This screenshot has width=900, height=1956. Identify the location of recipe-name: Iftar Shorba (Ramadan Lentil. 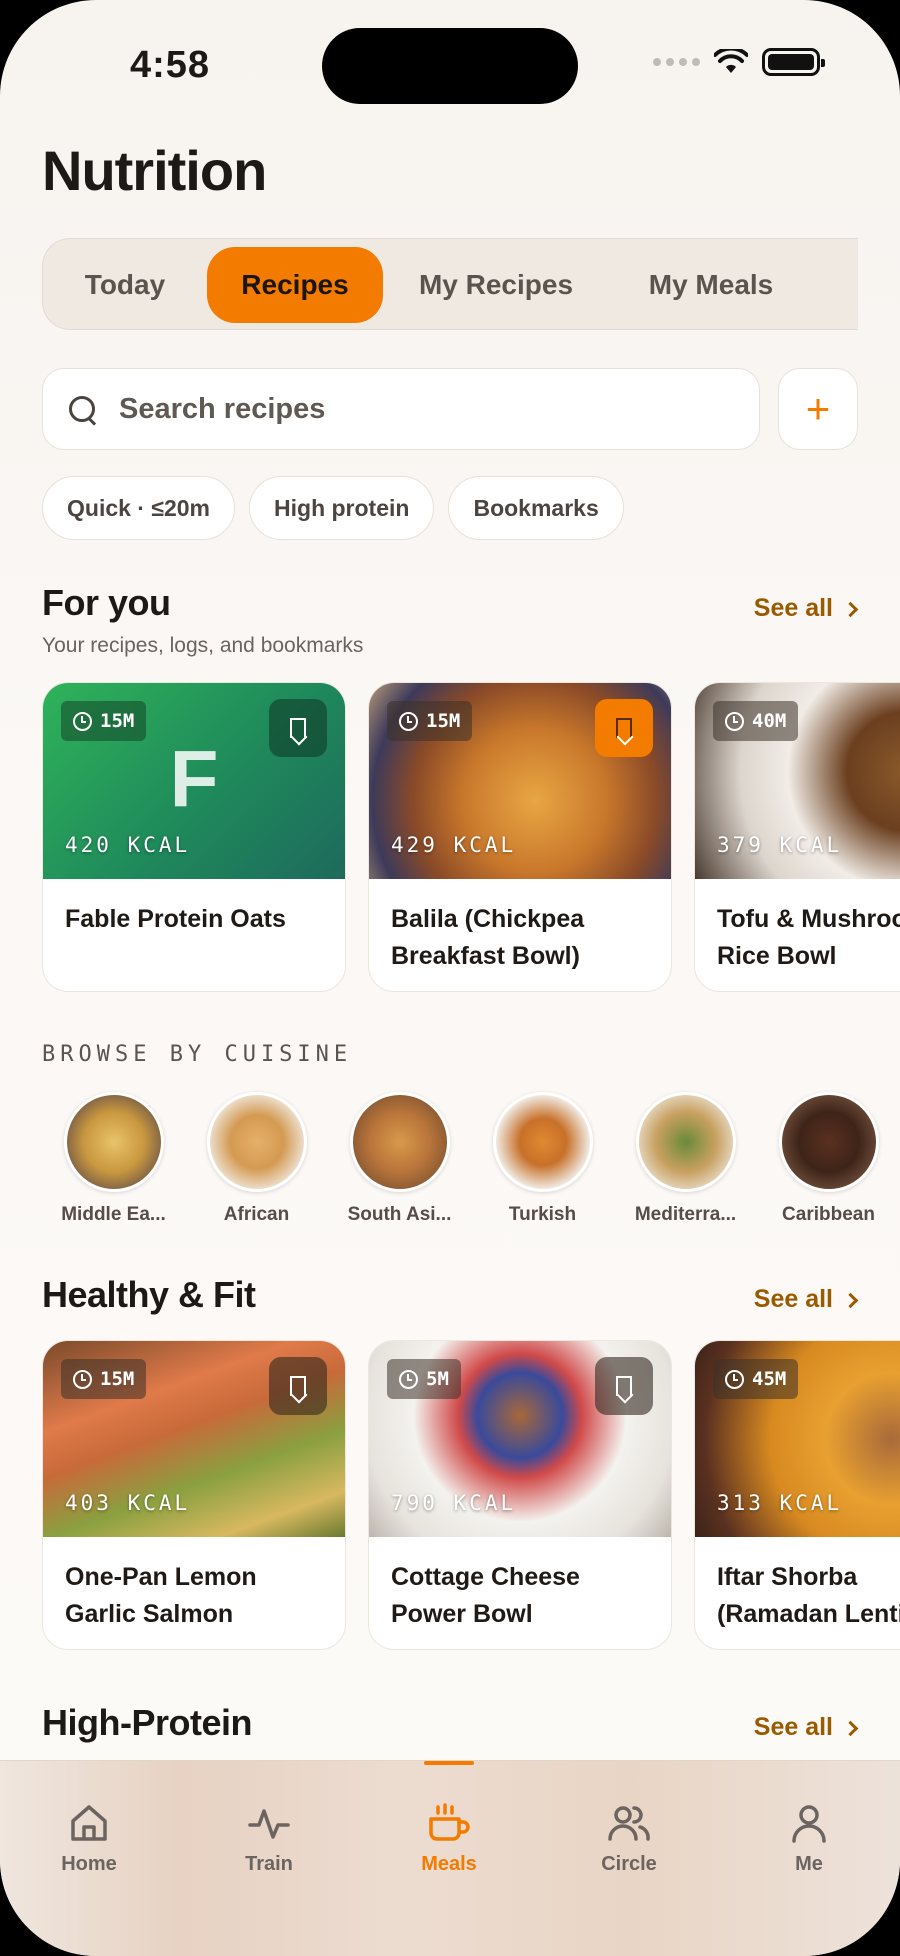
(808, 1595).